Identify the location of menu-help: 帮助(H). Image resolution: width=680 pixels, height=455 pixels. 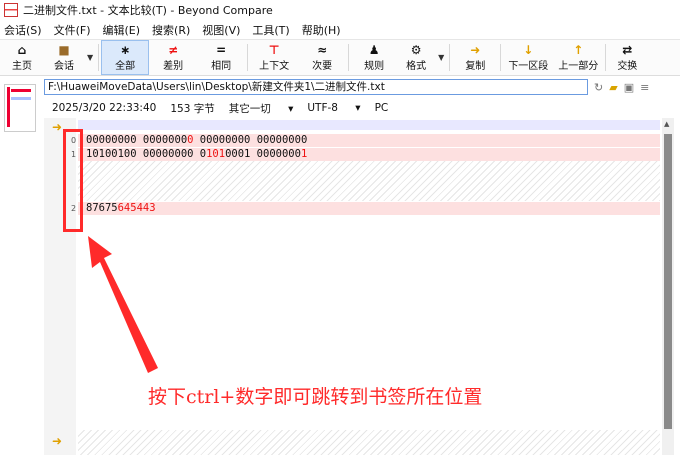
(321, 30).